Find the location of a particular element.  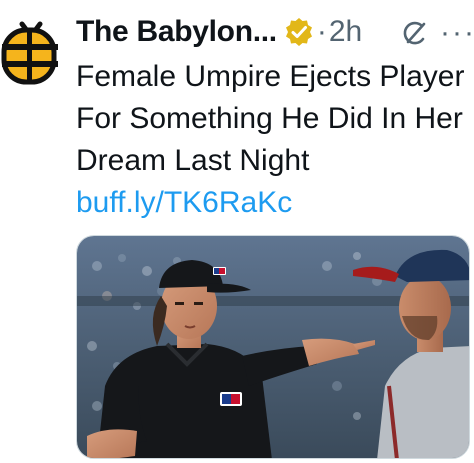

timestamp: 2h is located at coordinates (345, 32).